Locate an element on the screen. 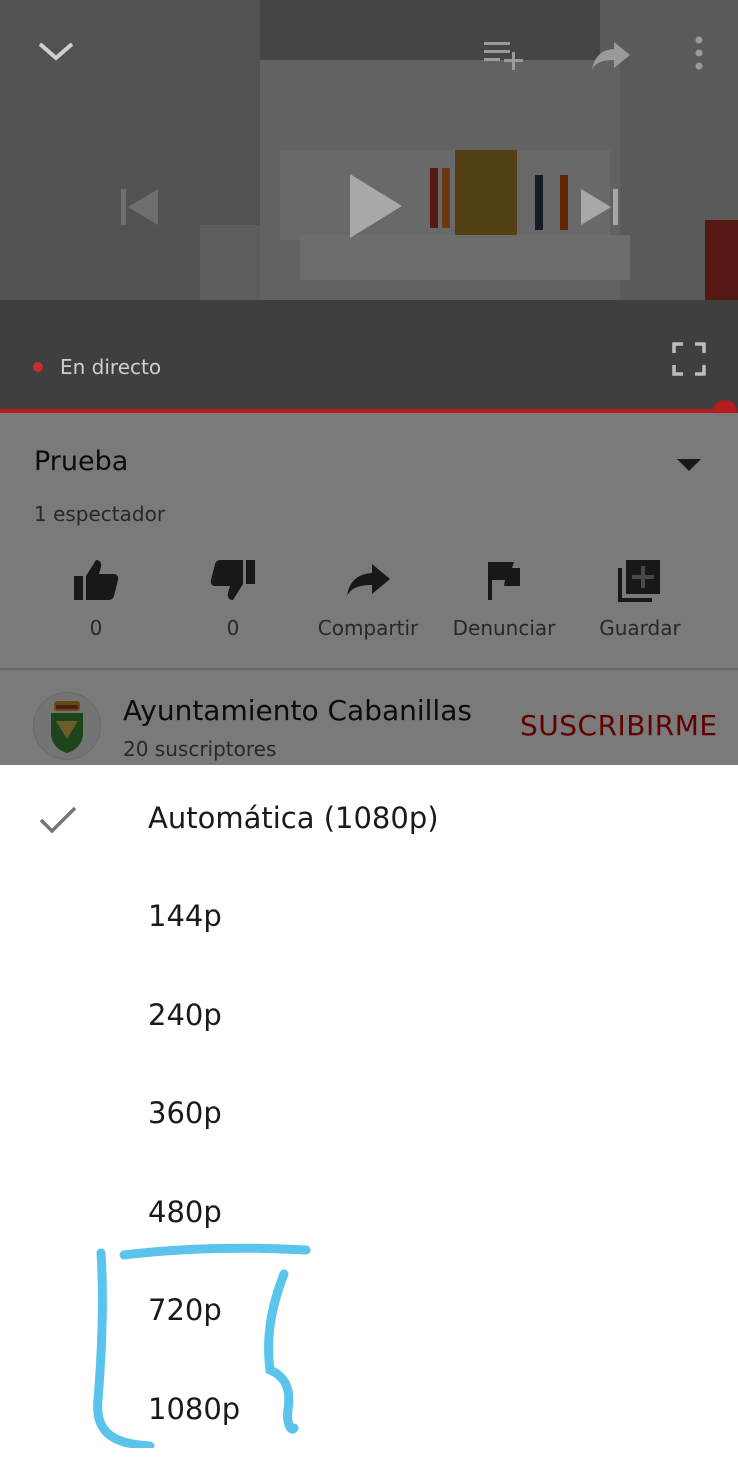 This screenshot has height=1458, width=738. quality-option-label: 480p is located at coordinates (185, 1212).